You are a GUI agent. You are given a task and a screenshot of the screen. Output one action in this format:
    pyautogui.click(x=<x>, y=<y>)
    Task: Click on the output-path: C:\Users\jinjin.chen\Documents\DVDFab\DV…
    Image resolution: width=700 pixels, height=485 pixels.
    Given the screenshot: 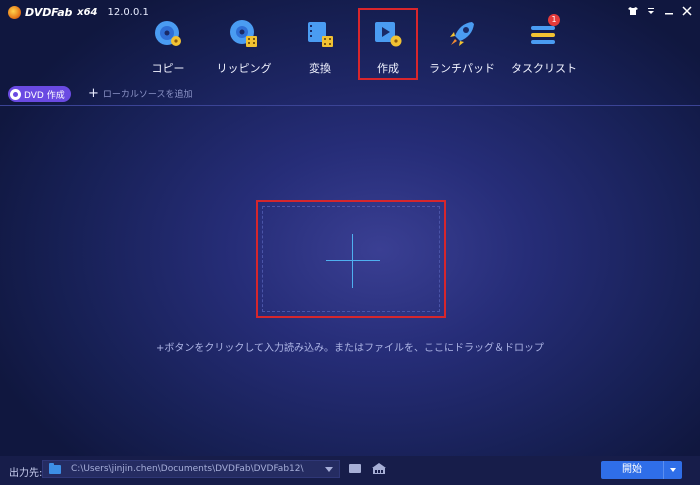 What is the action you would take?
    pyautogui.click(x=187, y=469)
    